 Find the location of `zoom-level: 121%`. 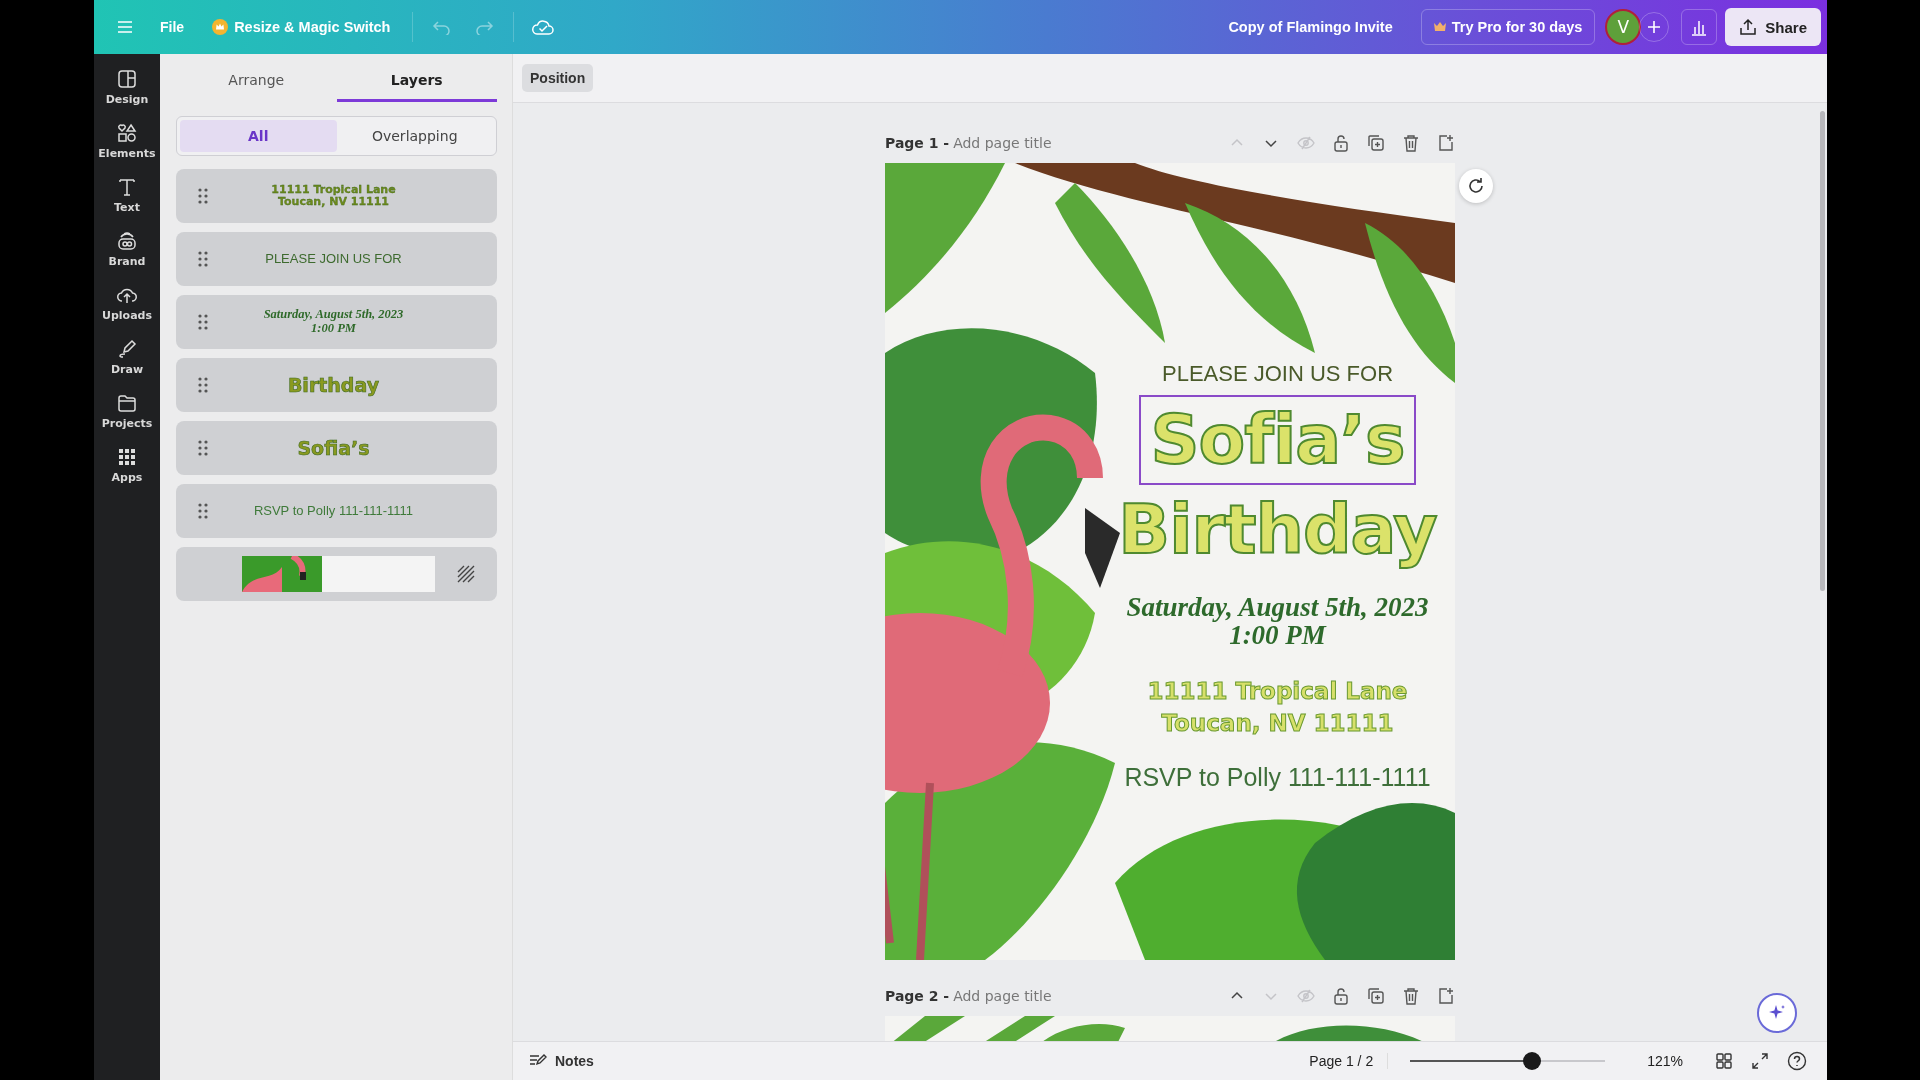

zoom-level: 121% is located at coordinates (1665, 1061).